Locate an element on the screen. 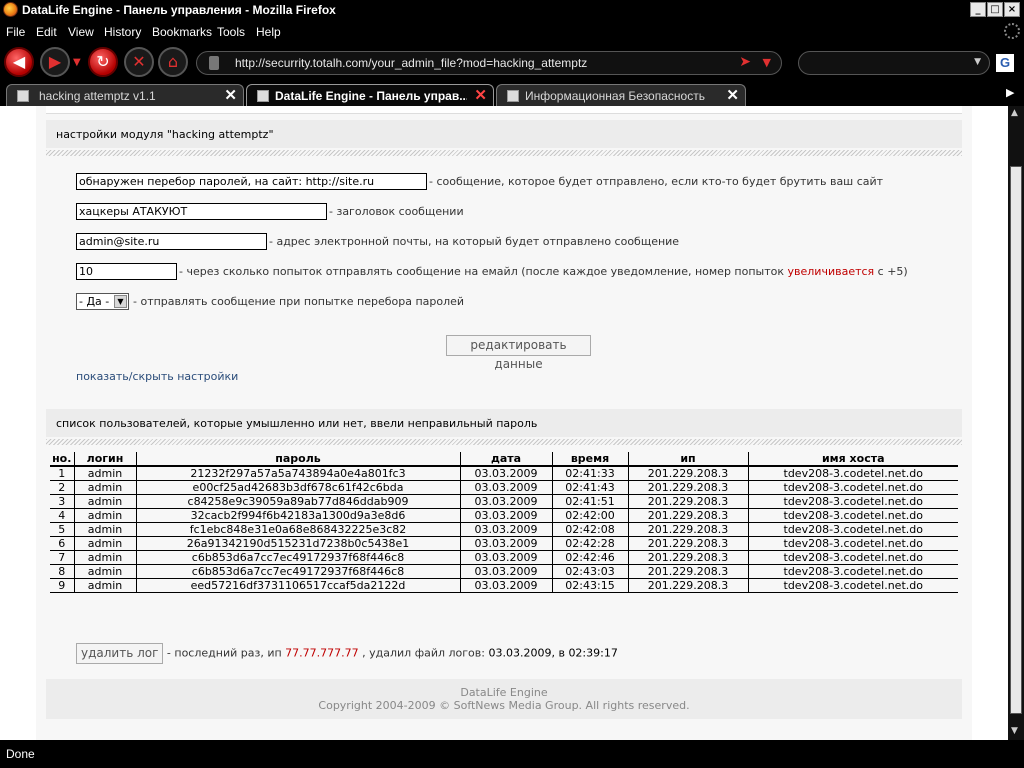  status-bar: Done is located at coordinates (512, 754).